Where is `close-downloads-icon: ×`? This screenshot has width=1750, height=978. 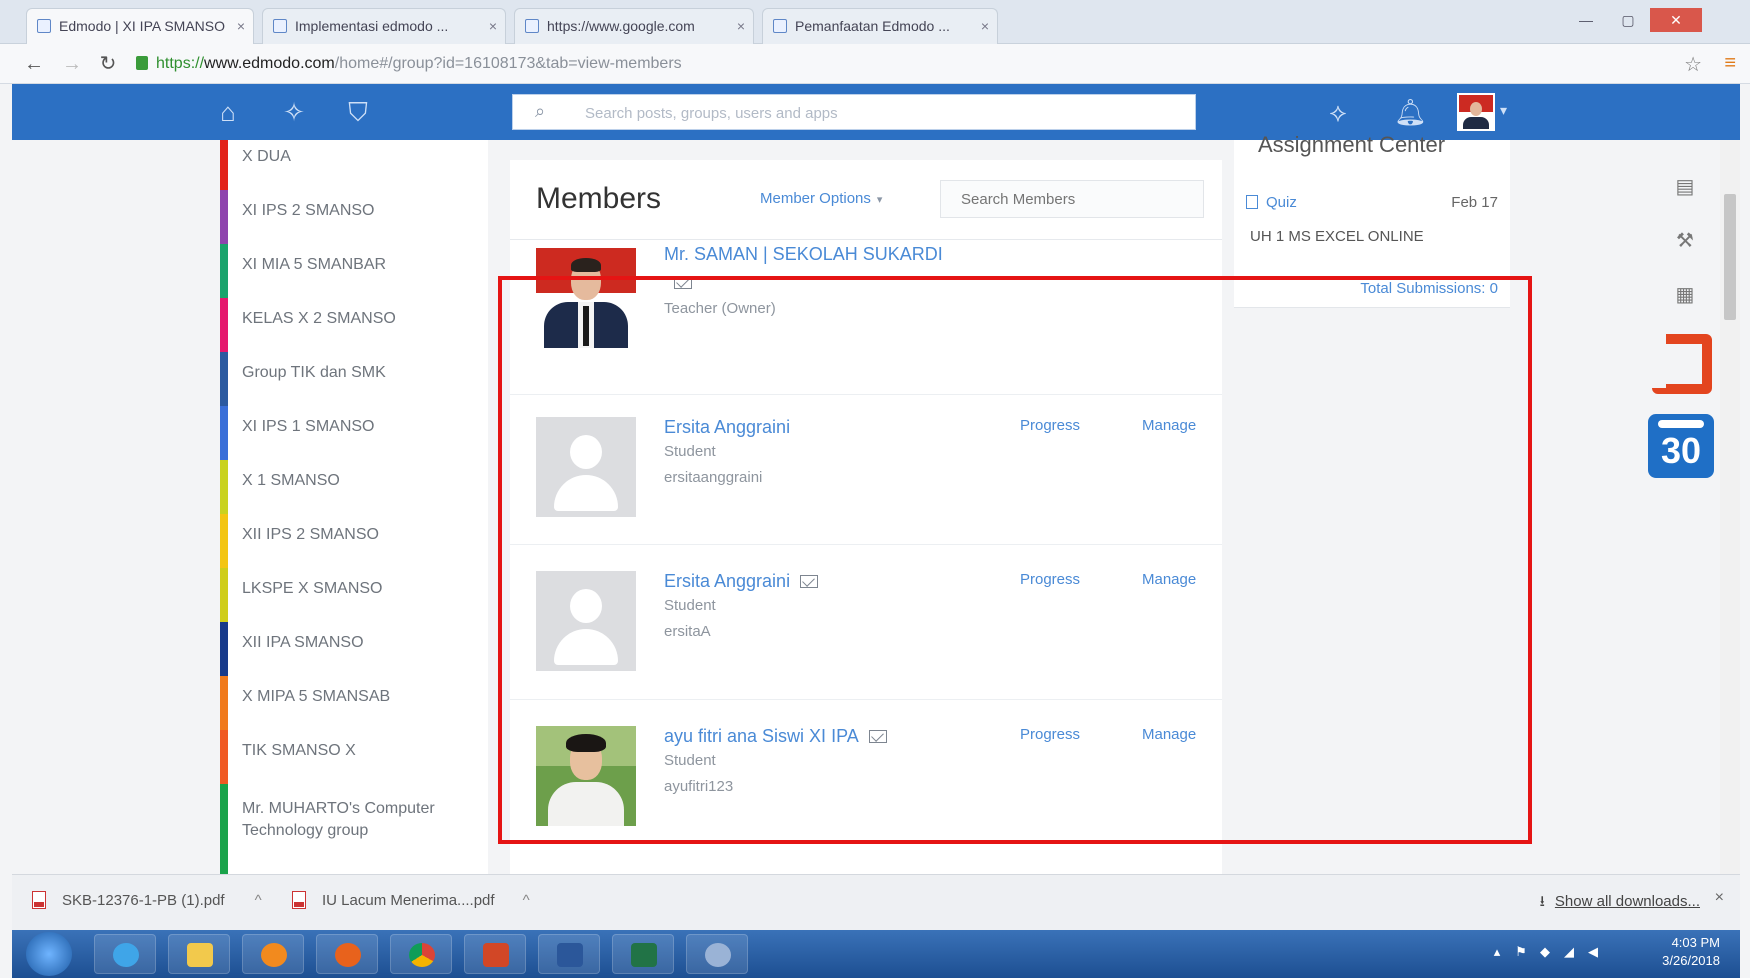 close-downloads-icon: × is located at coordinates (1719, 898).